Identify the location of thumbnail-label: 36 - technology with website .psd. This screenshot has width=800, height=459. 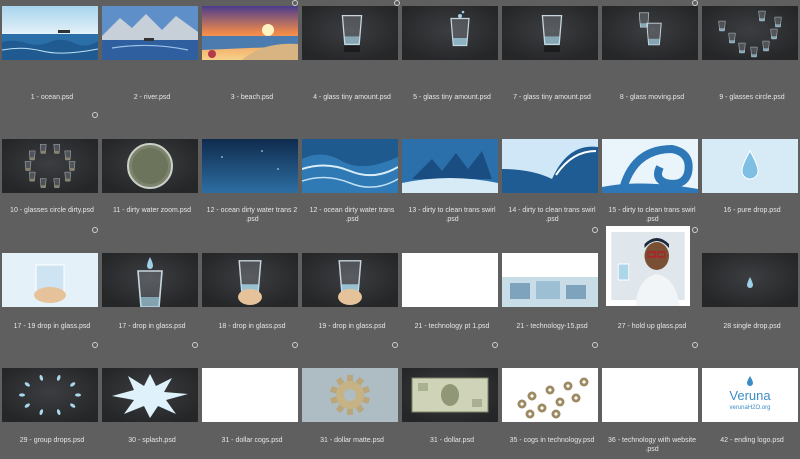
(652, 445).